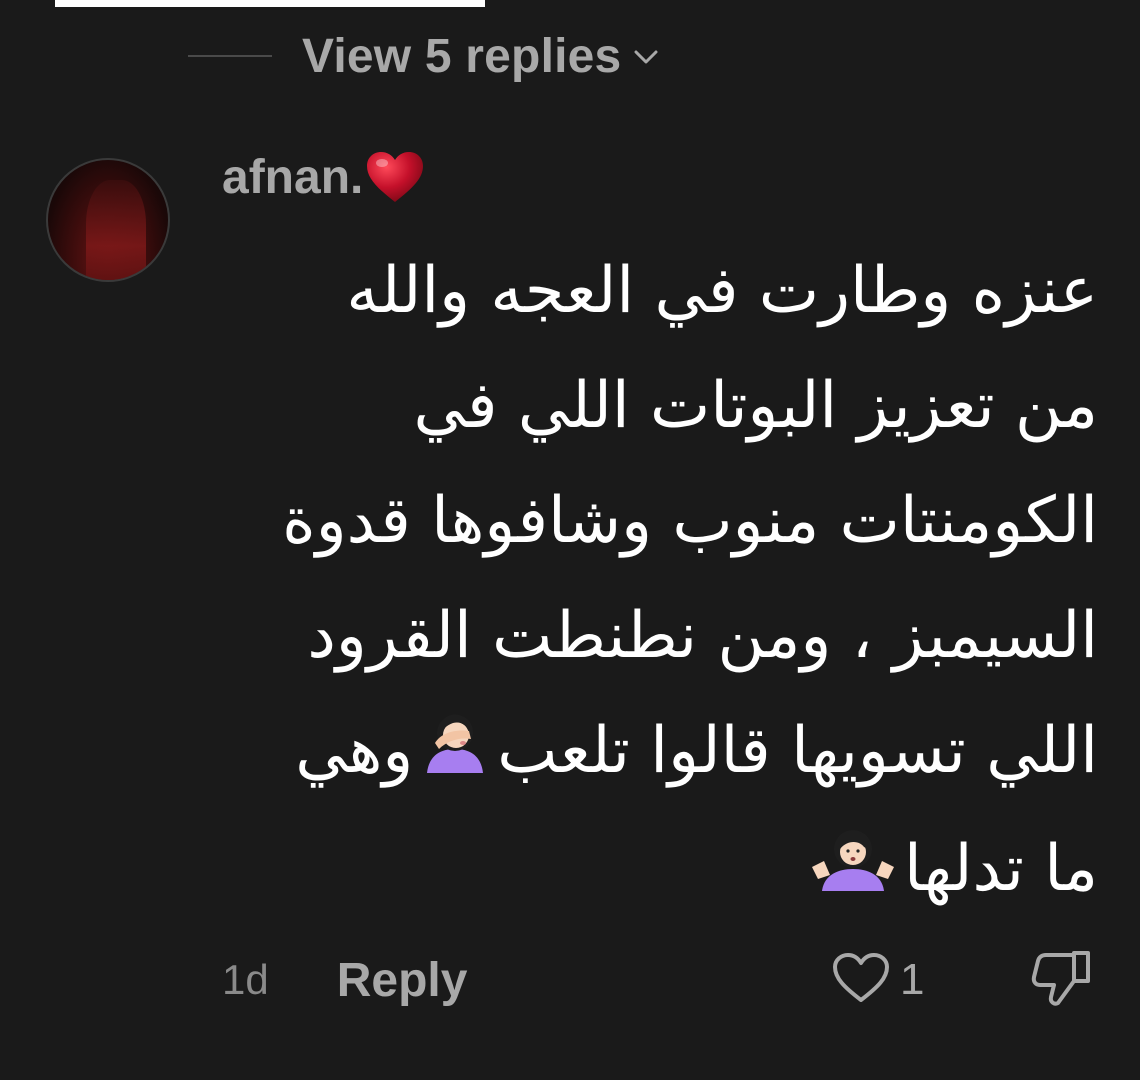 This screenshot has width=1140, height=1080. I want to click on comment-line-5-part-b: وهي, so click(354, 751).